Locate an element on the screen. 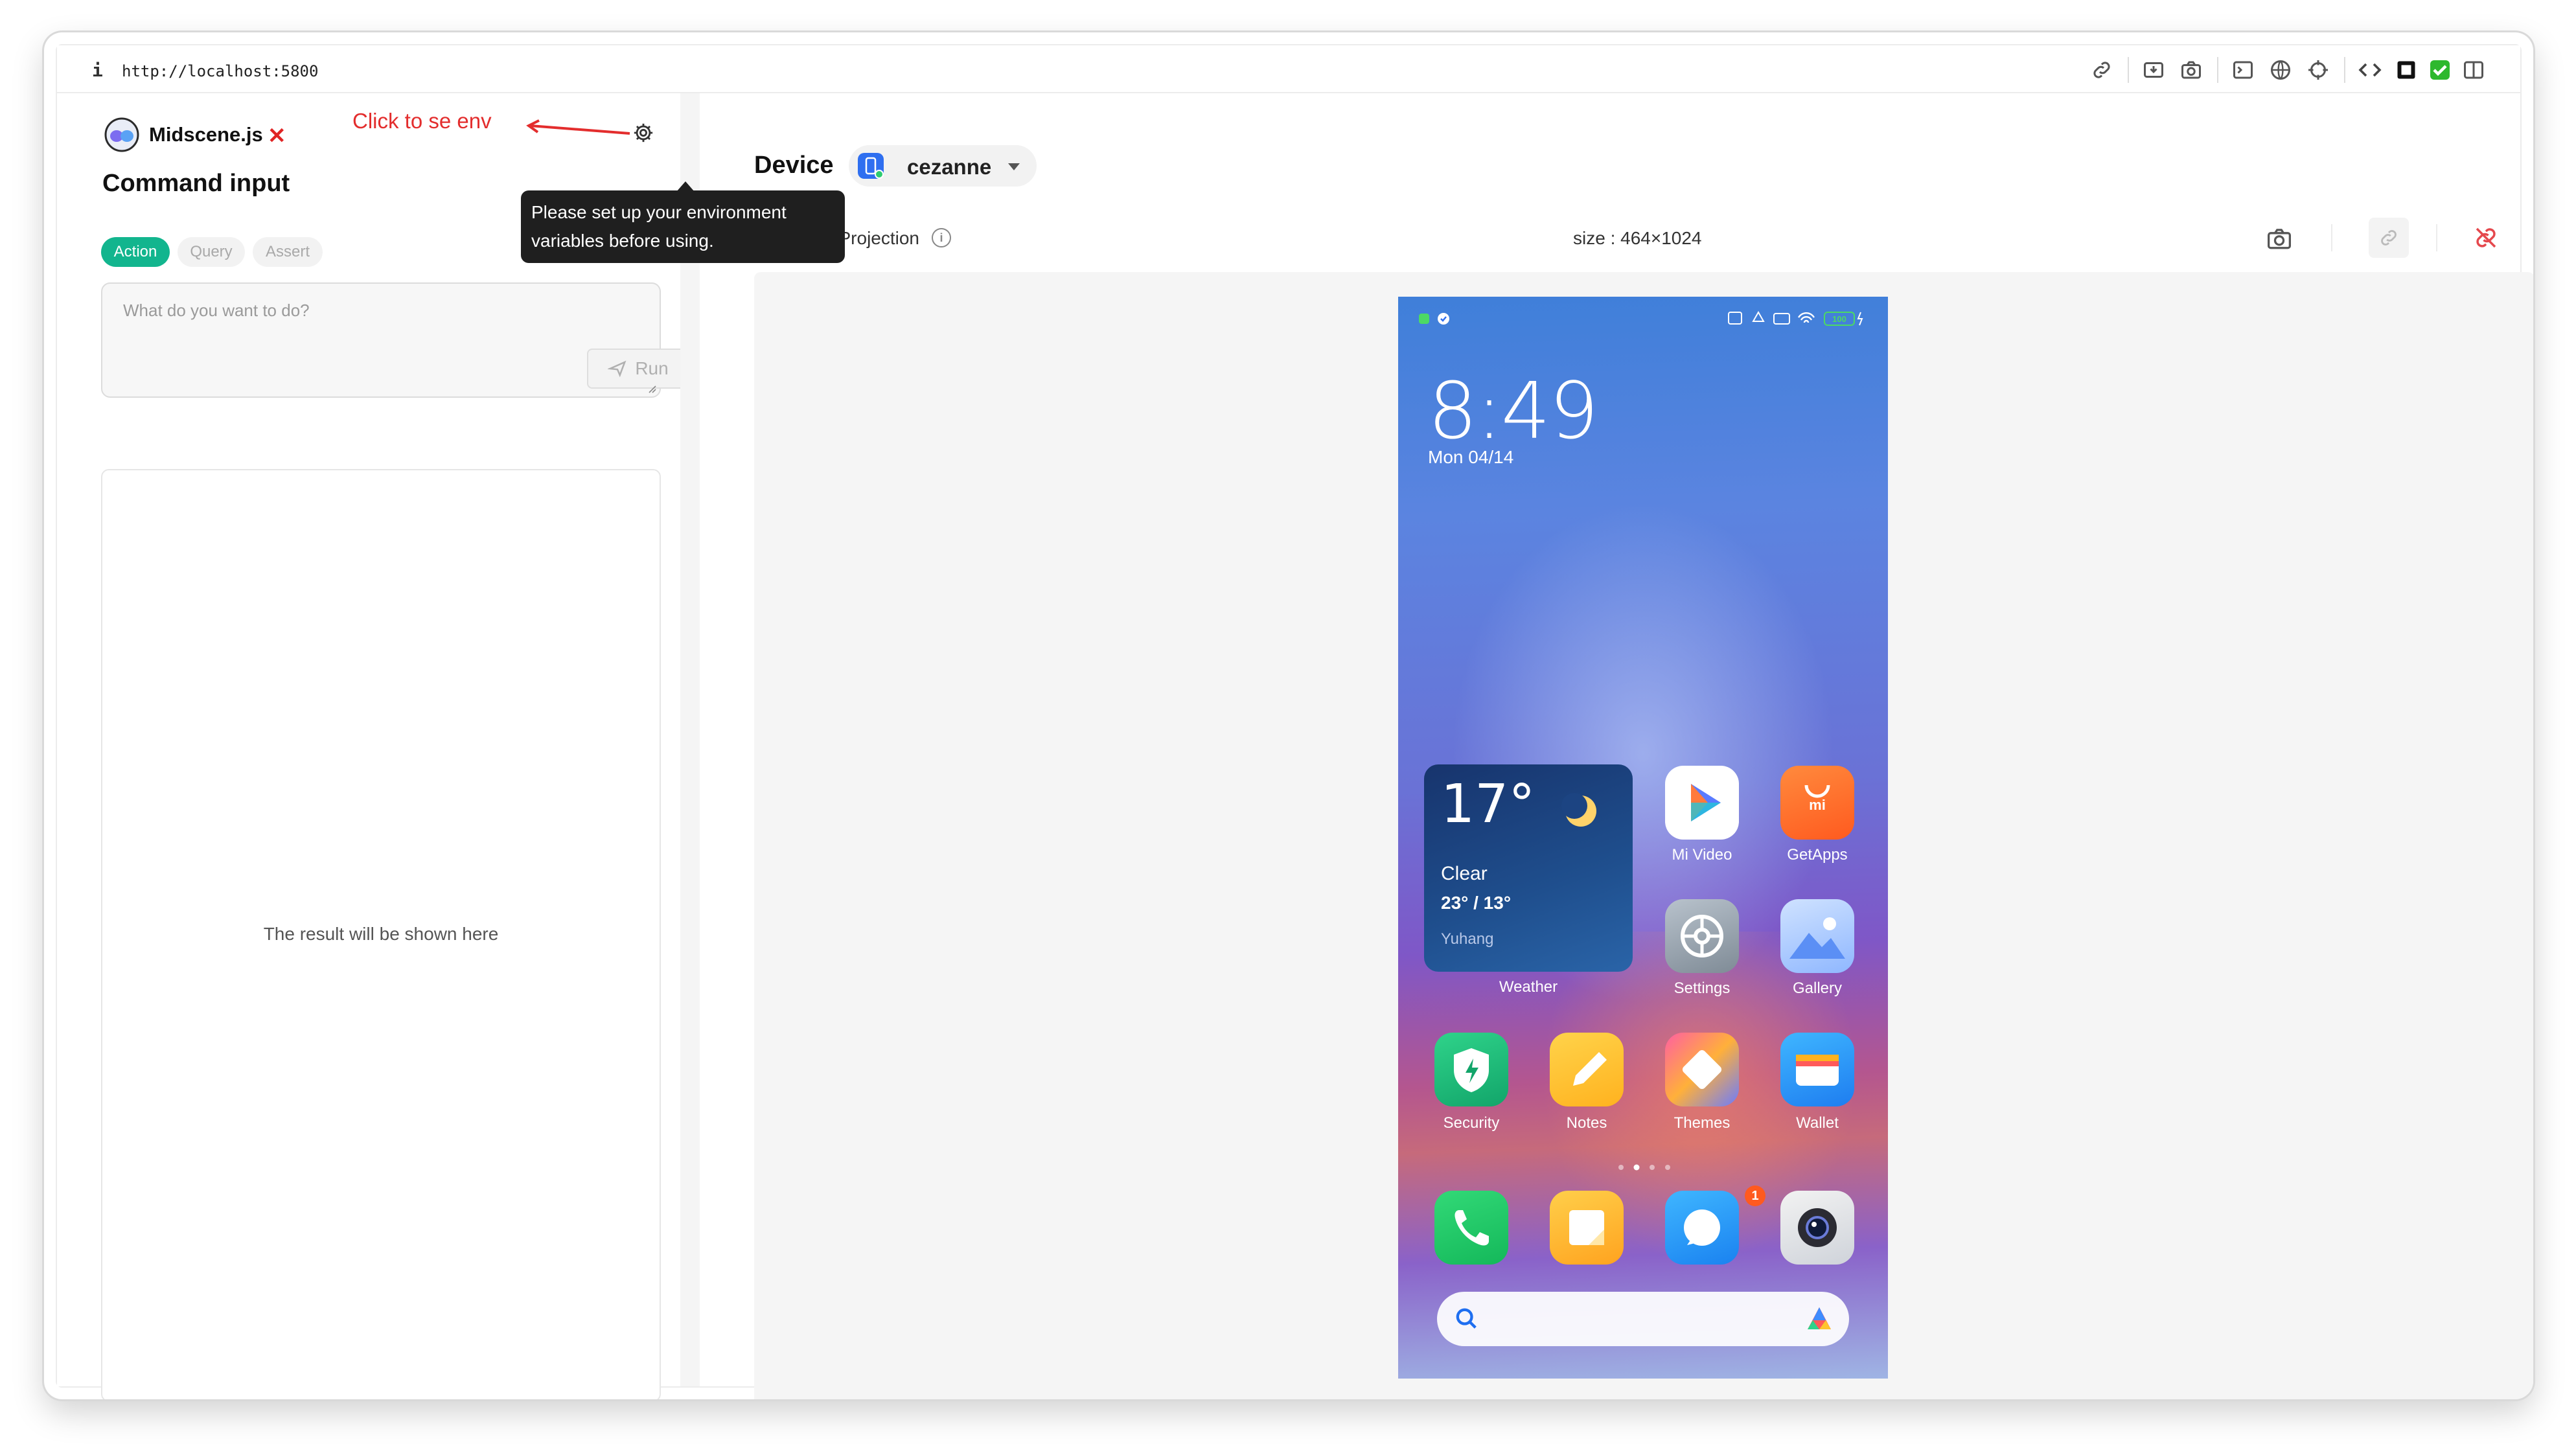  size-label: size : 464×1024 is located at coordinates (1637, 238).